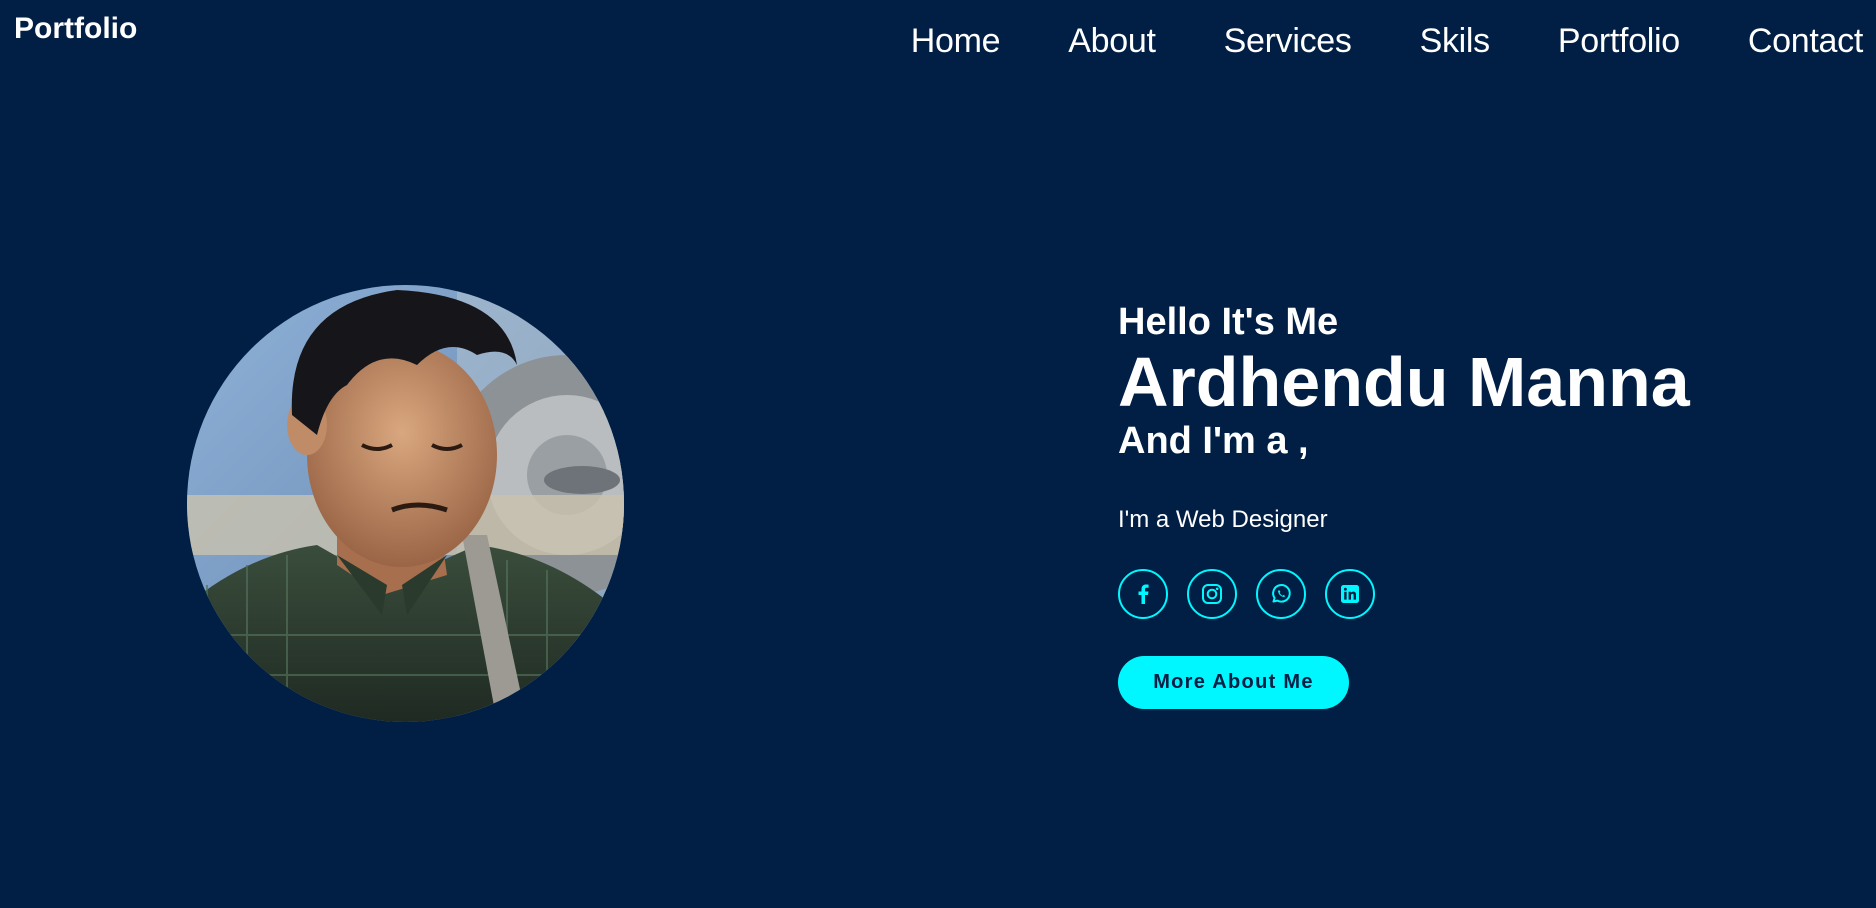 This screenshot has width=1876, height=908. Describe the element at coordinates (1223, 519) in the screenshot. I see `hero-subtitle: I'm a Web Designer` at that location.